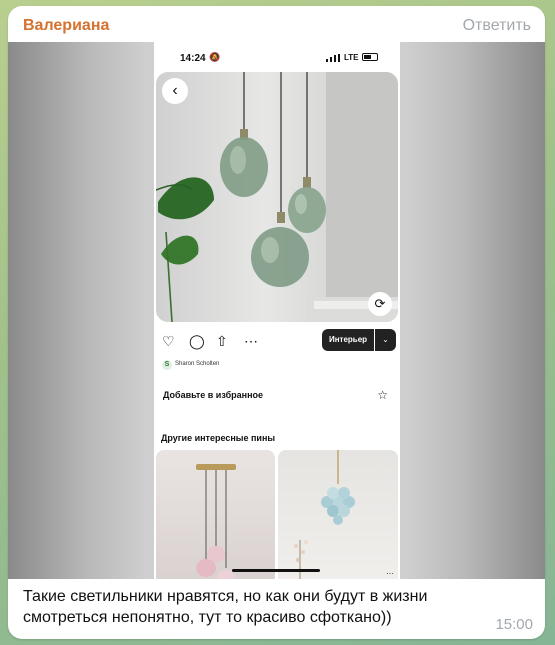 Image resolution: width=555 pixels, height=645 pixels. I want to click on heart-icon: ♡, so click(168, 341).